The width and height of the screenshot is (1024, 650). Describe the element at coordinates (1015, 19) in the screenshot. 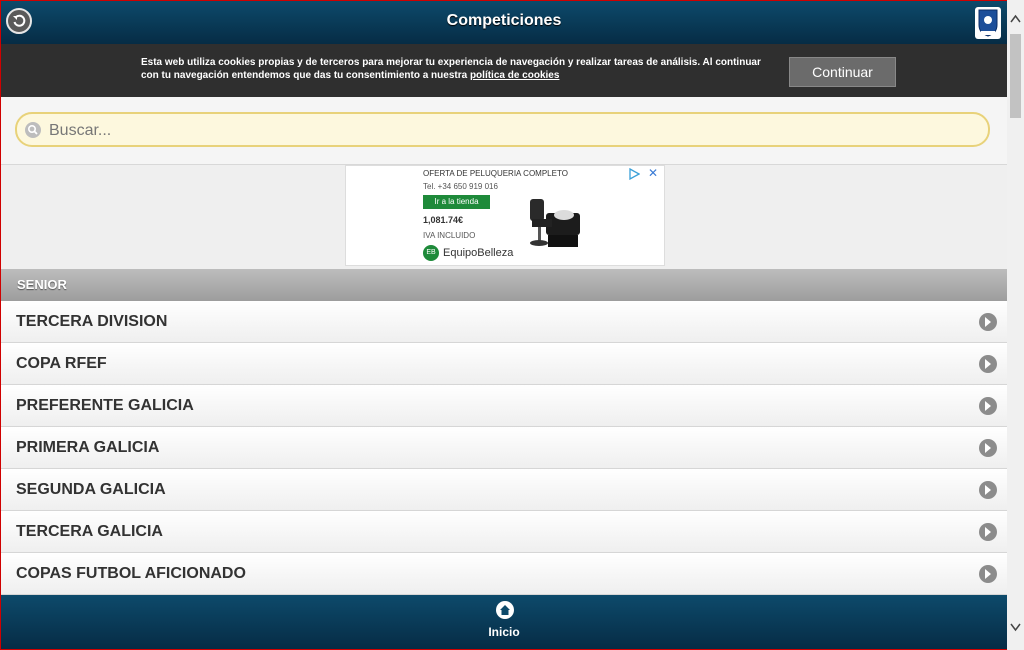

I see `scroll-up-icon` at that location.